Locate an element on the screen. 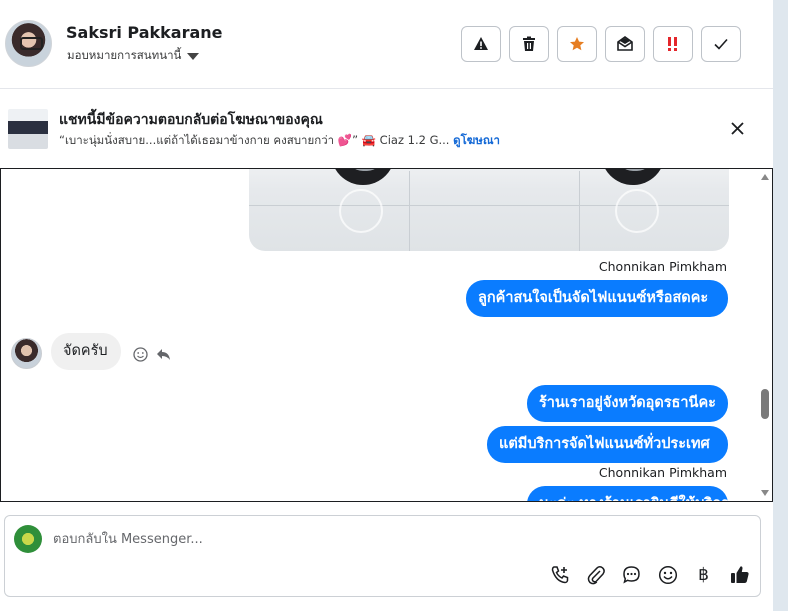 The image size is (788, 611). contact-avatar is located at coordinates (28, 43).